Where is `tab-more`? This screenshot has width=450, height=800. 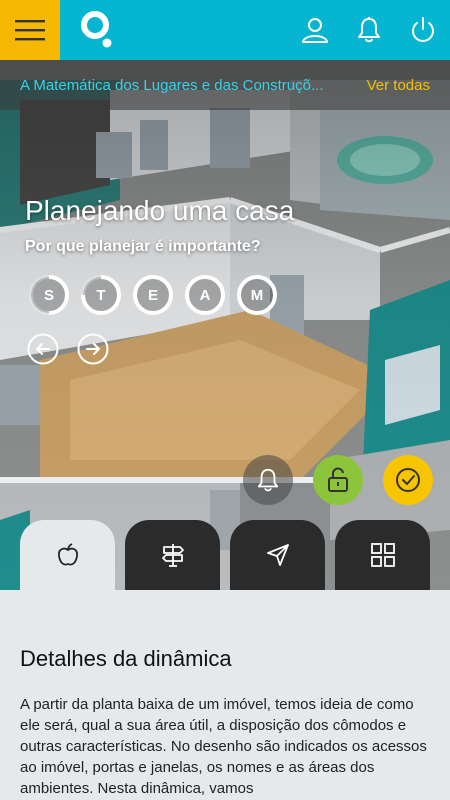
tab-more is located at coordinates (382, 555).